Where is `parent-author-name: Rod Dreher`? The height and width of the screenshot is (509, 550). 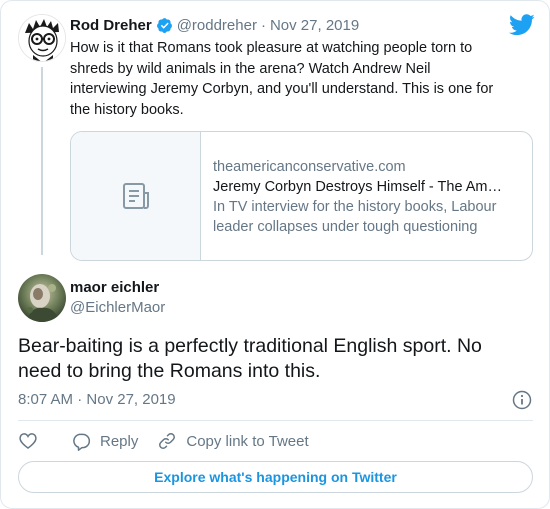 parent-author-name: Rod Dreher is located at coordinates (111, 25).